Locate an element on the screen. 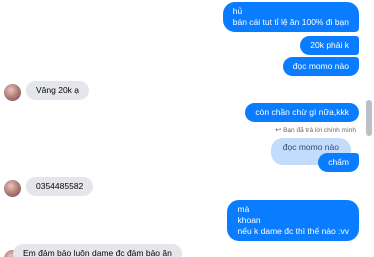 This screenshot has width=374, height=257. outgoing-message: chấm is located at coordinates (338, 162).